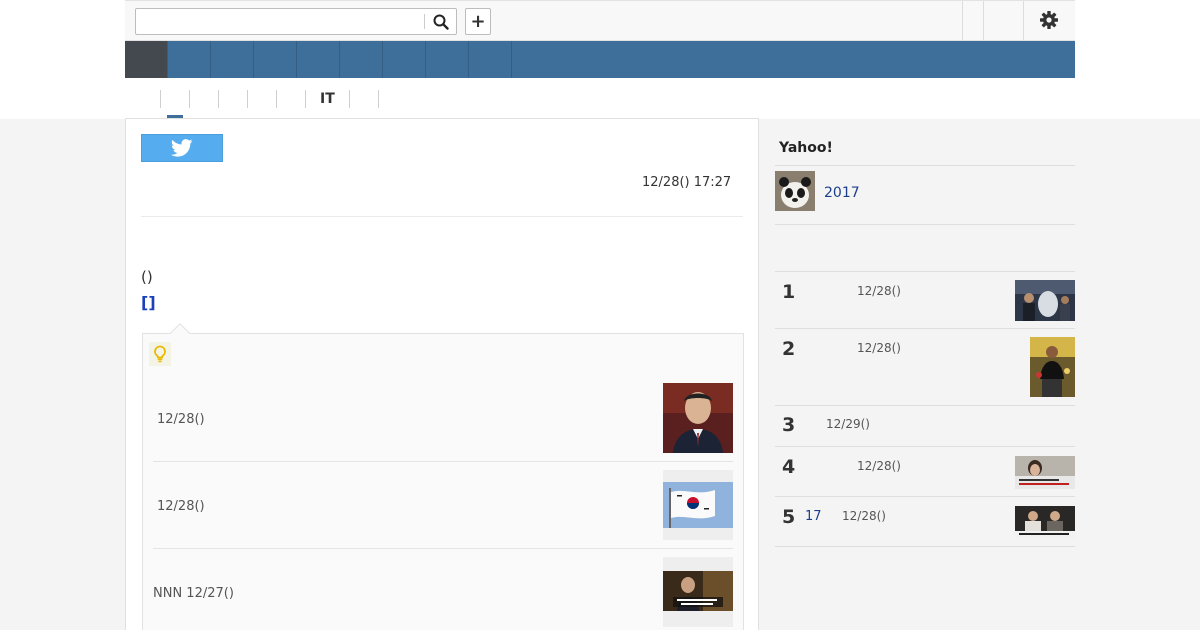  I want to click on search-icon, so click(441, 22).